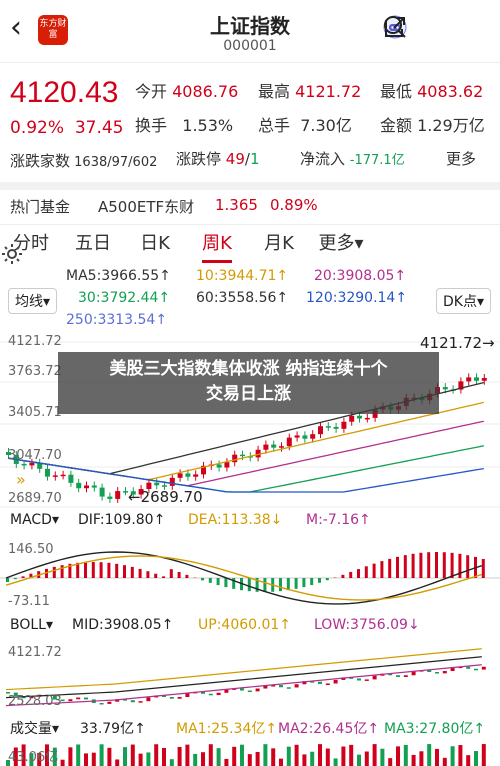  I want to click on macd-dea: DEA:113.38↓, so click(235, 520).